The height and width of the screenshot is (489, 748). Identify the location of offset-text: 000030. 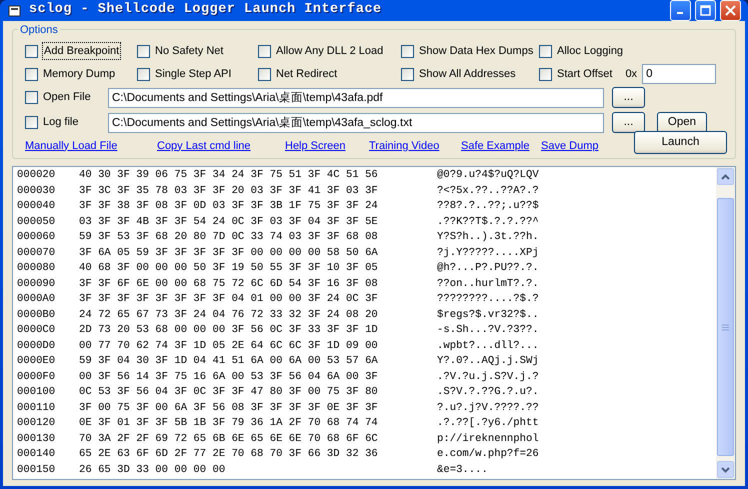
(36, 191).